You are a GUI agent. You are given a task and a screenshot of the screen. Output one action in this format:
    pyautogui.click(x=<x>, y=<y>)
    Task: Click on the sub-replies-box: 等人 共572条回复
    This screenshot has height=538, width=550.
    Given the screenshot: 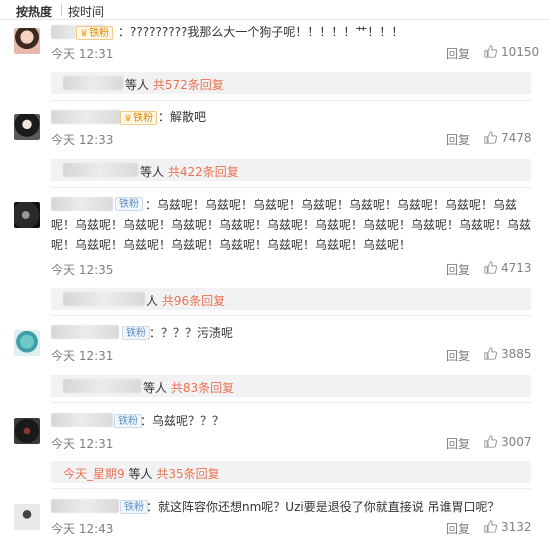 What is the action you would take?
    pyautogui.click(x=291, y=83)
    